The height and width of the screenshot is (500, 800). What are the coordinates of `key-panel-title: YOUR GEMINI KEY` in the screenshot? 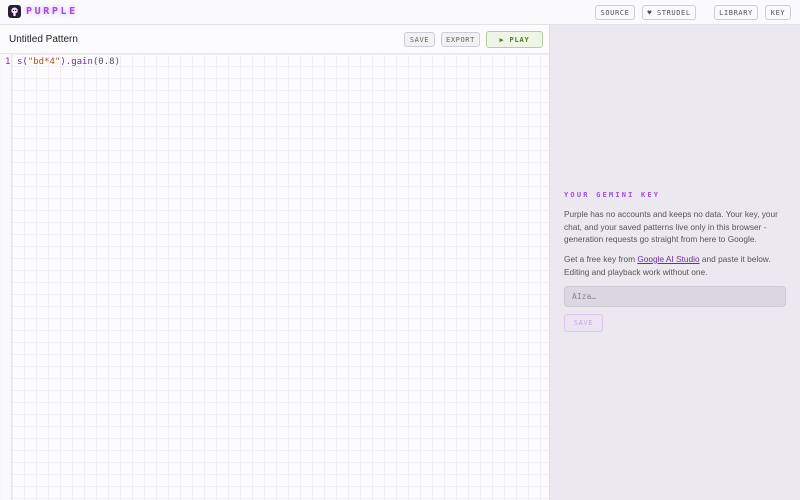 It's located at (612, 195).